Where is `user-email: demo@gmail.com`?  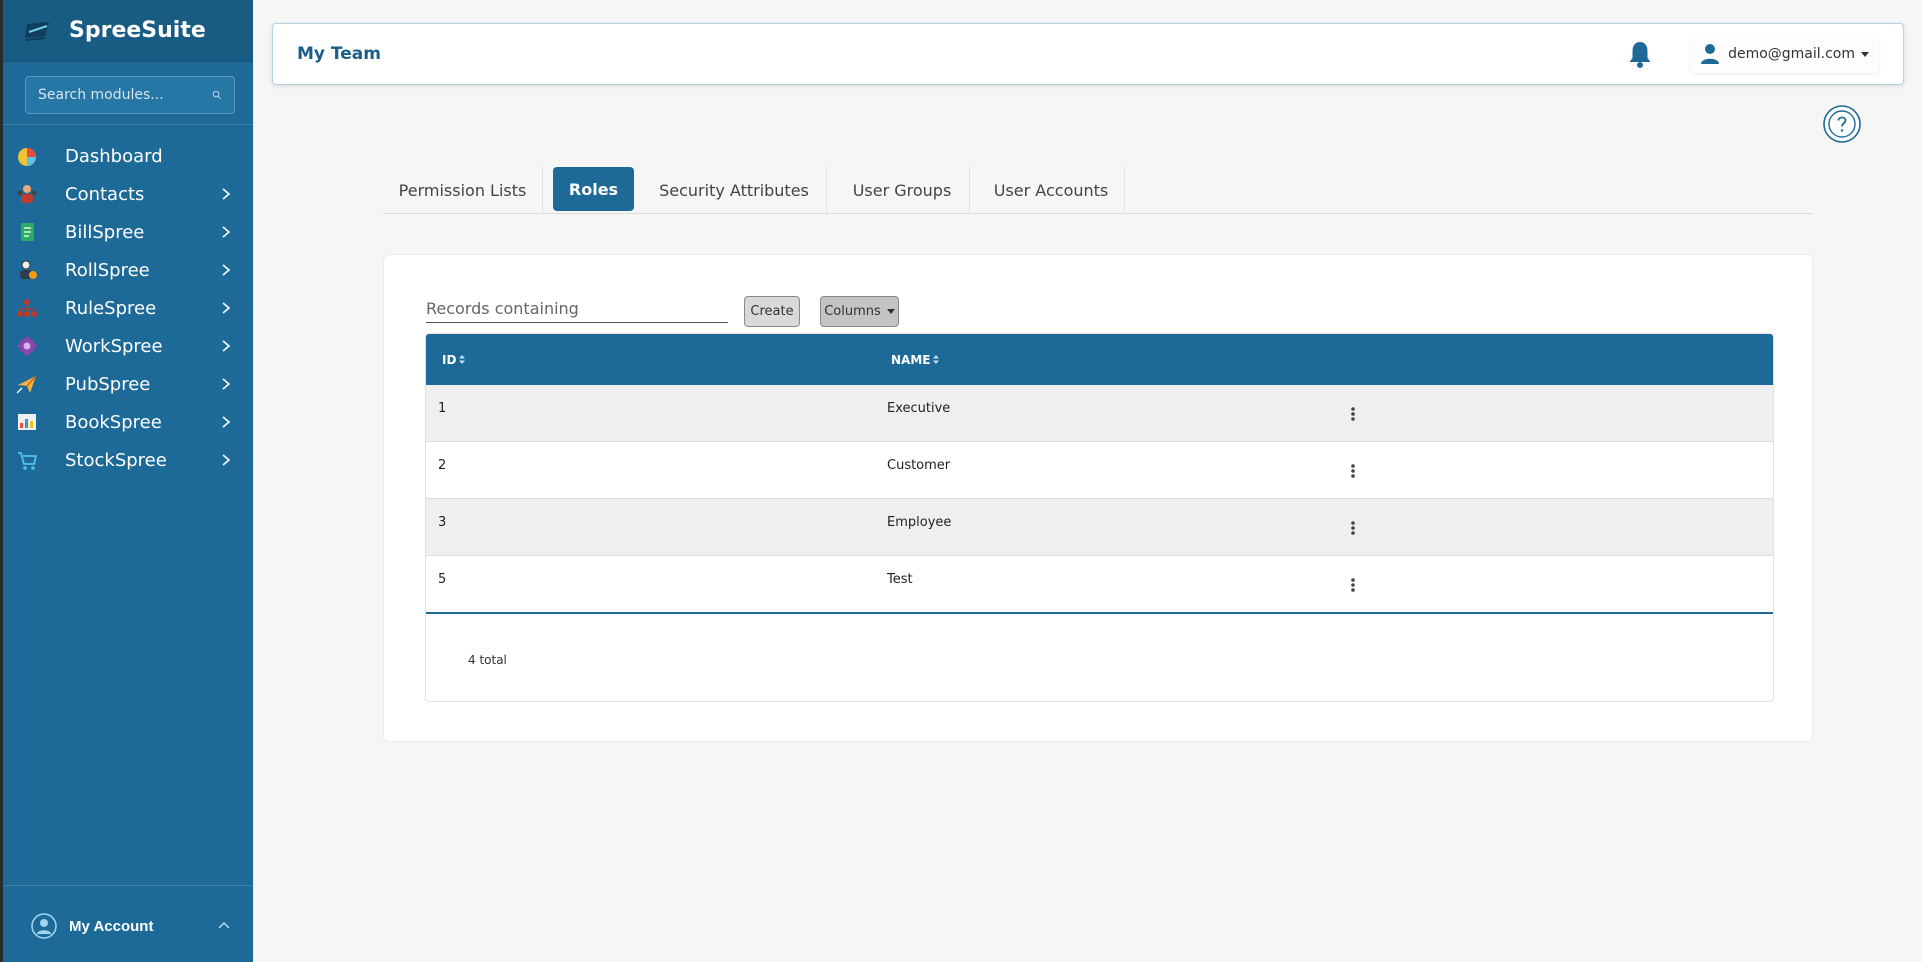 user-email: demo@gmail.com is located at coordinates (1791, 54).